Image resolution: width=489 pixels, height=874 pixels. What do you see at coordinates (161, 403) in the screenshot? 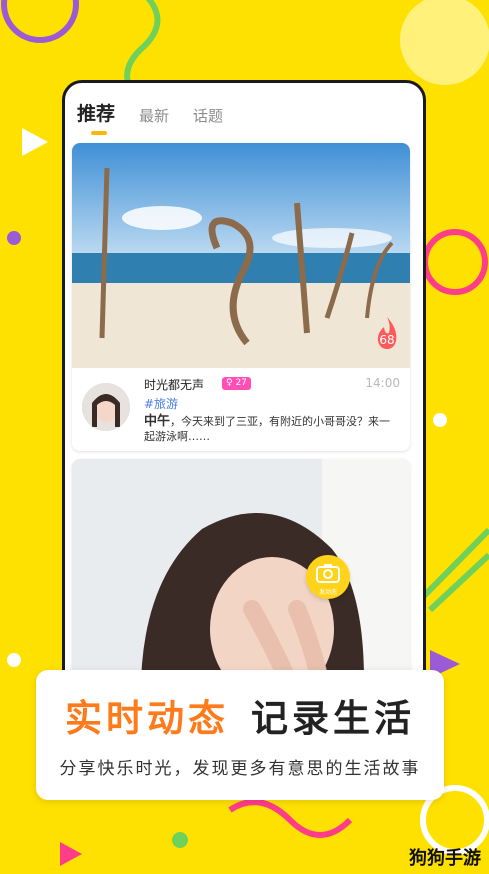
I see `topic-tag: #旅游` at bounding box center [161, 403].